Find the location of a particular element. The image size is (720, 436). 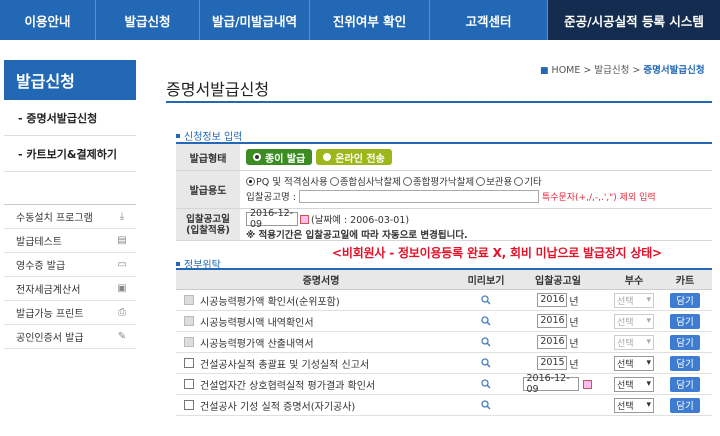

issue-online-radio: 온라인 전송 is located at coordinates (354, 157).